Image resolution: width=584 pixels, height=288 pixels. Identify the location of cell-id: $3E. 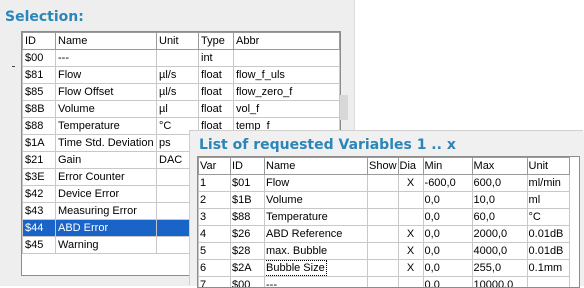
(39, 177).